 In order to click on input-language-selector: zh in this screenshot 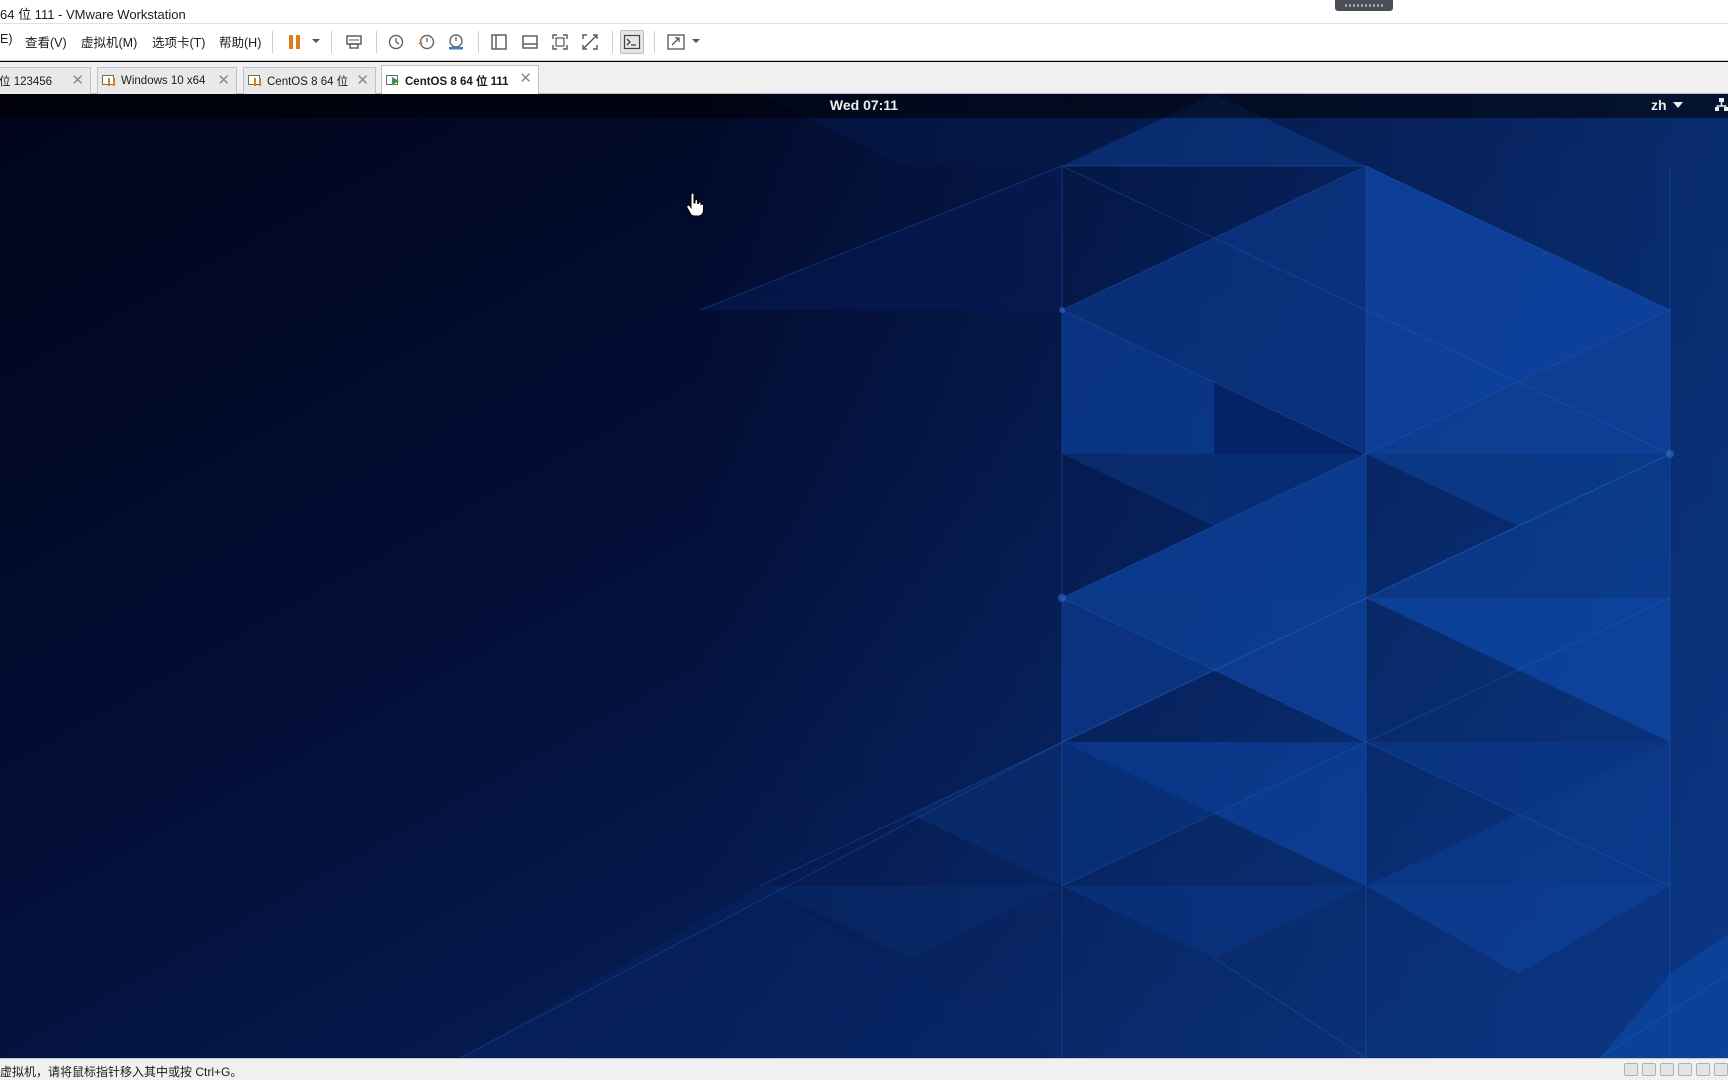, I will do `click(1667, 105)`.